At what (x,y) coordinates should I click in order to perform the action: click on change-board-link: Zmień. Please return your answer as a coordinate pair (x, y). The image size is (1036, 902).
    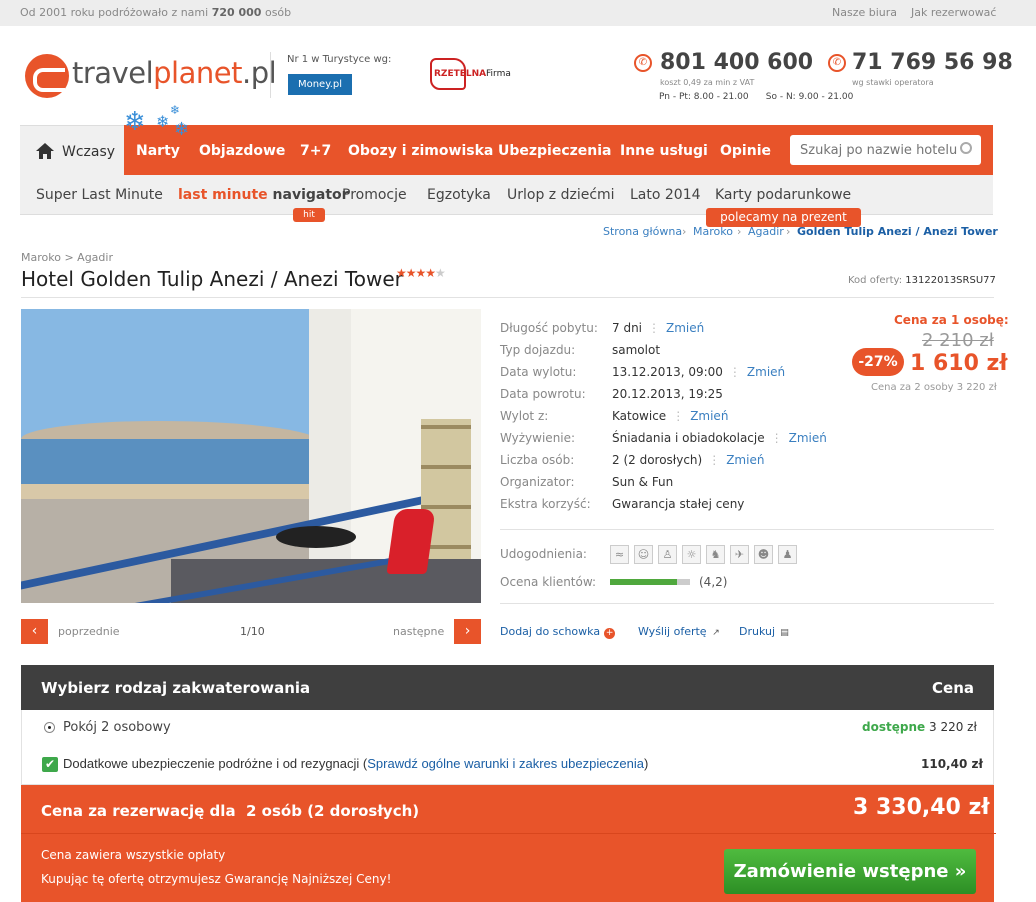
    Looking at the image, I should click on (808, 438).